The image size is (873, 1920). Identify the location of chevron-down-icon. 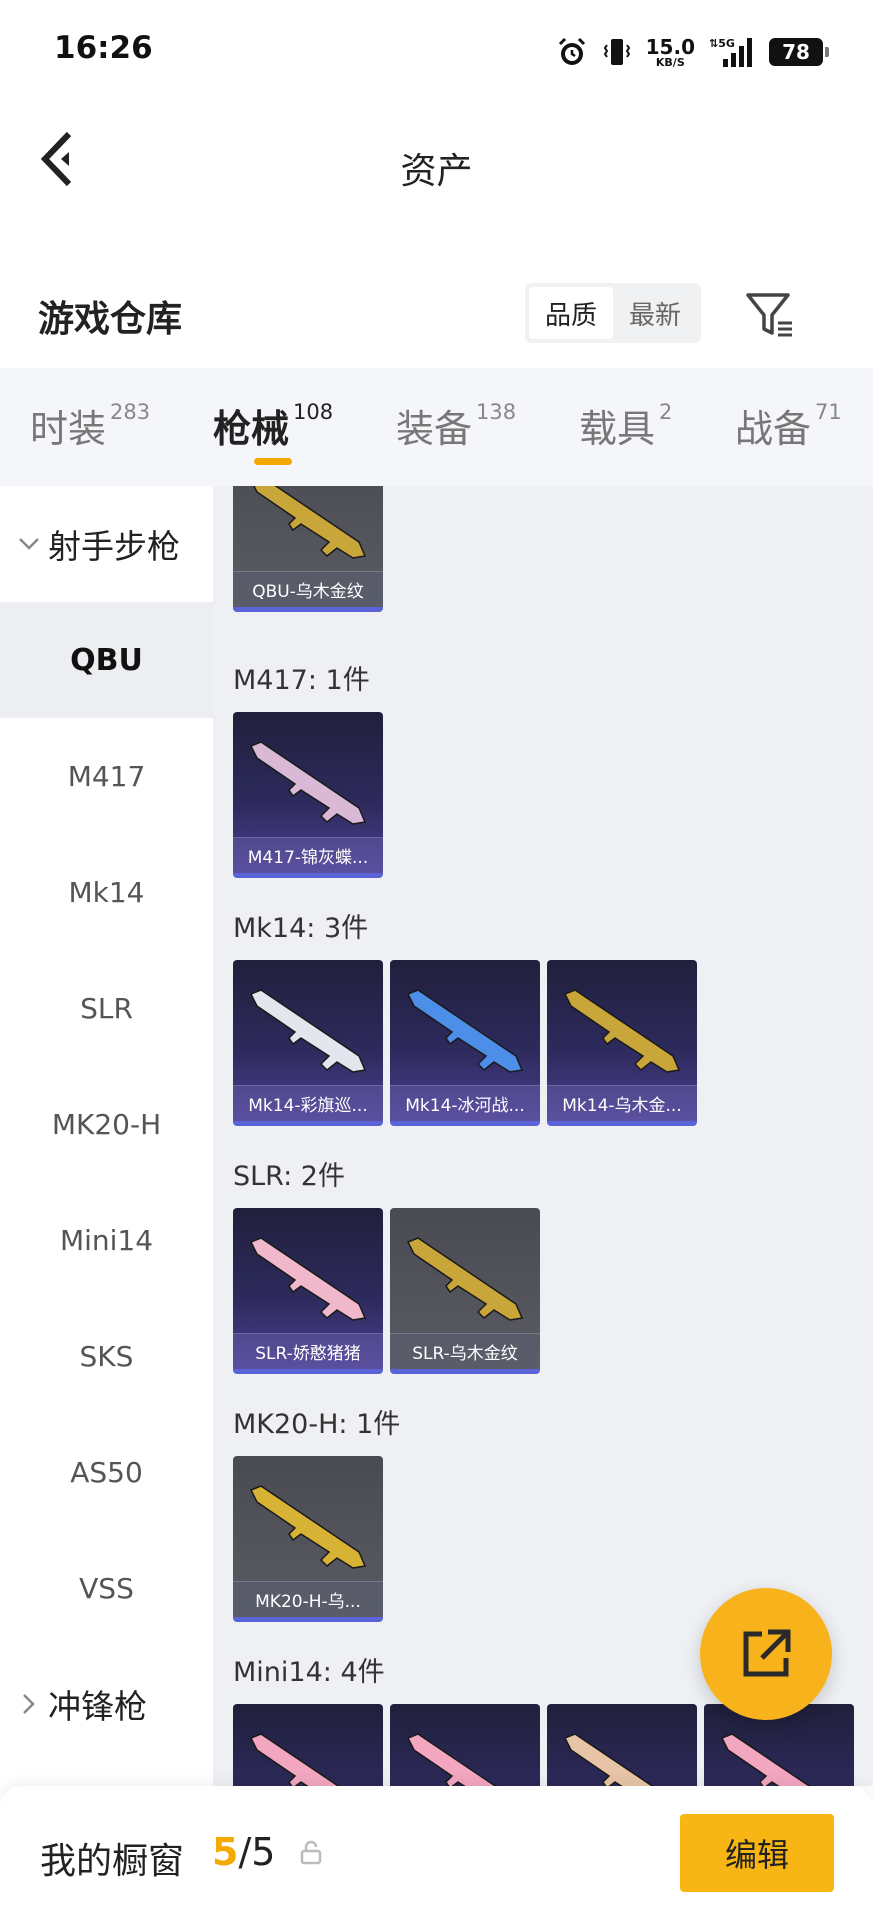
(29, 544).